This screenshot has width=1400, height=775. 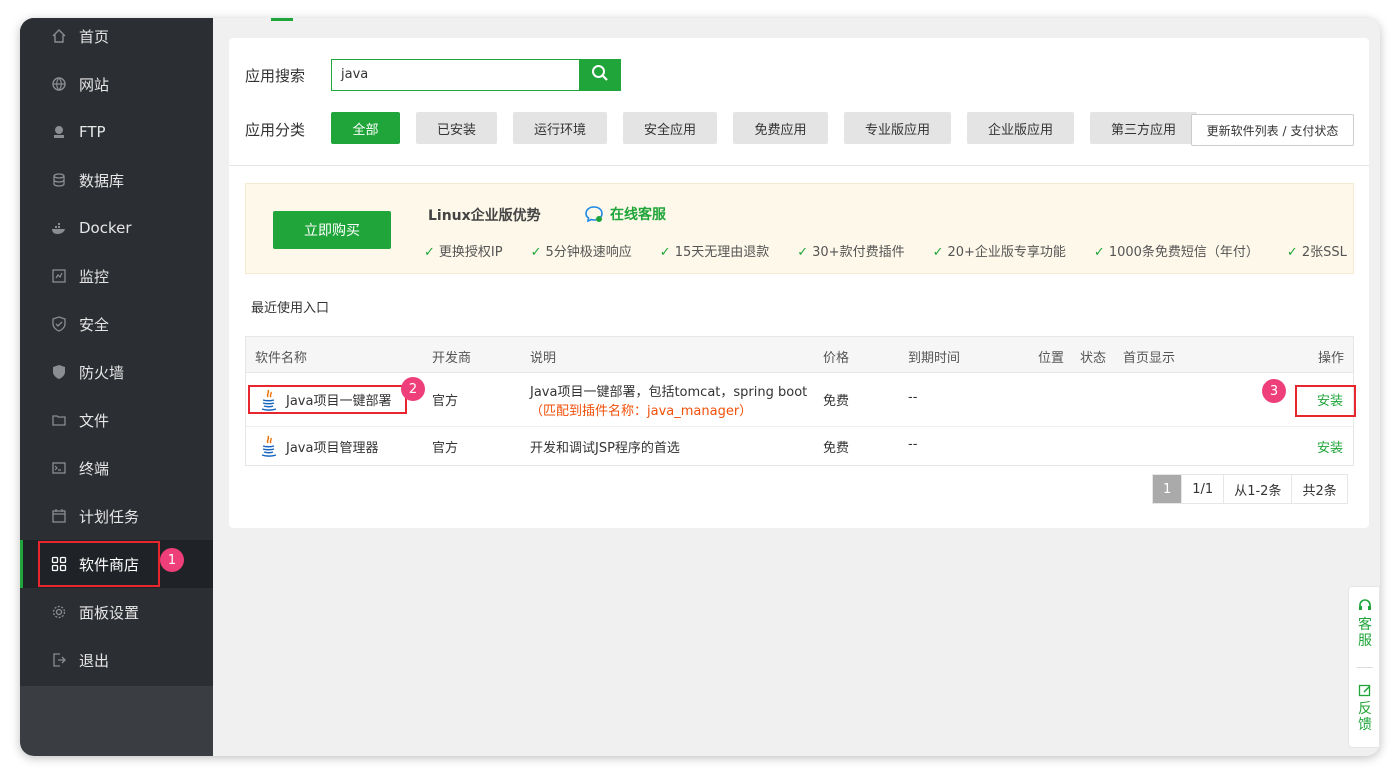 What do you see at coordinates (59, 372) in the screenshot?
I see `firewall-icon` at bounding box center [59, 372].